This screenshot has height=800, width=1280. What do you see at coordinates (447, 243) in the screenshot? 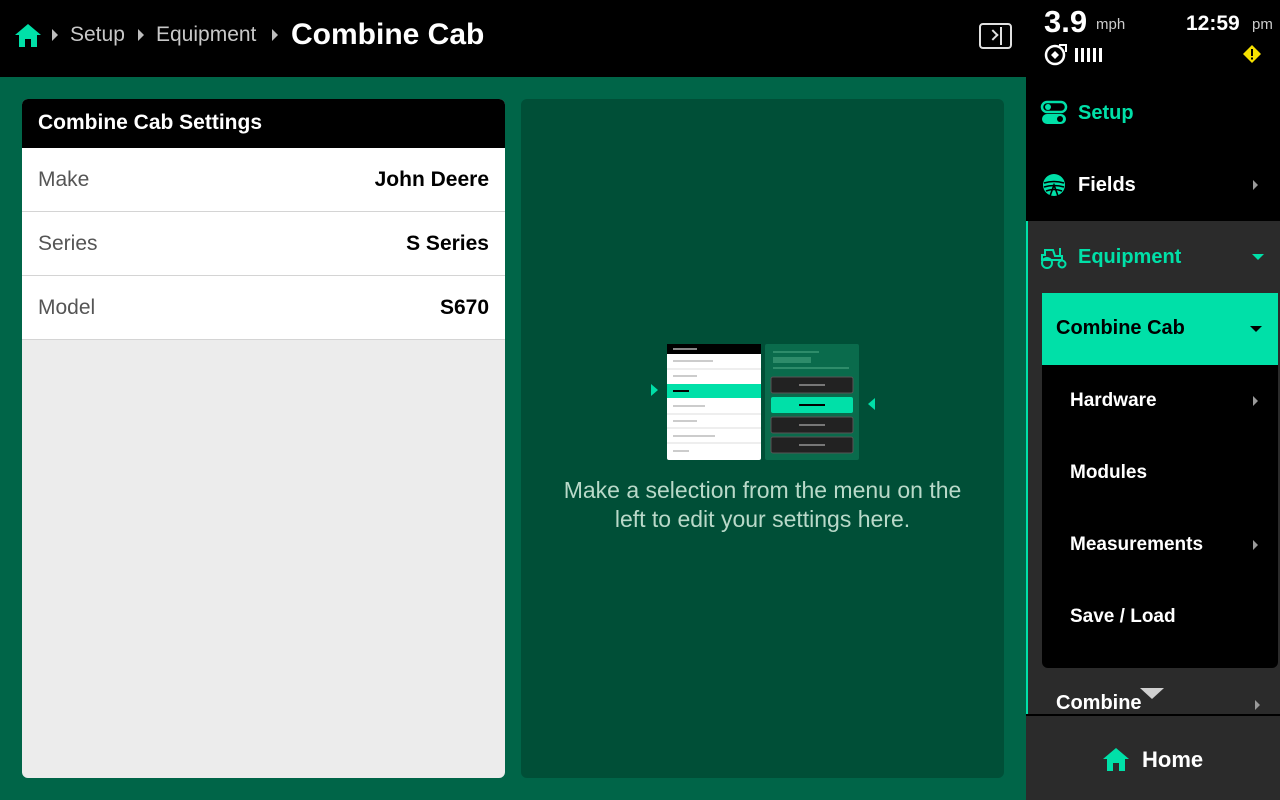
I see `setting-value: S Series` at bounding box center [447, 243].